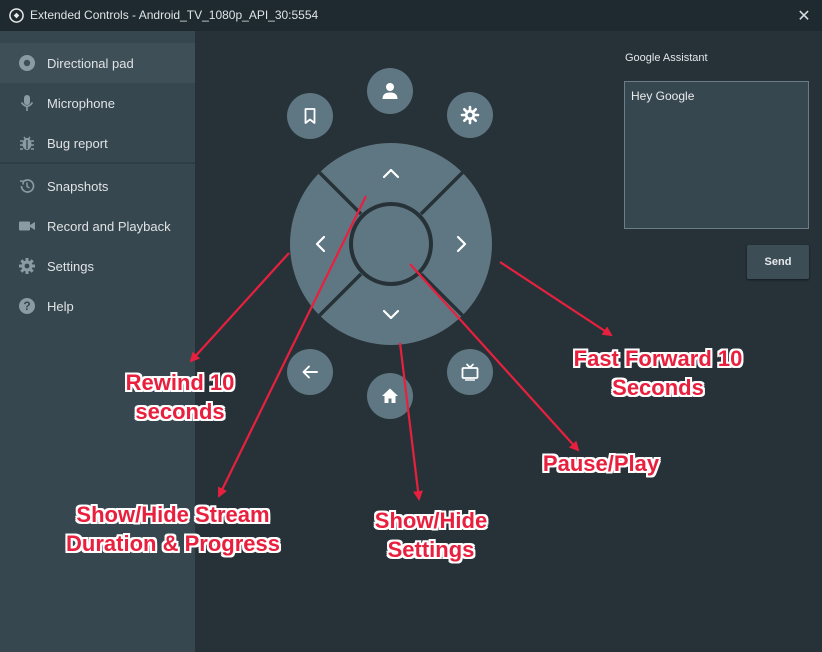 The image size is (822, 652). Describe the element at coordinates (60, 306) in the screenshot. I see `sidebar-item-label: Help` at that location.